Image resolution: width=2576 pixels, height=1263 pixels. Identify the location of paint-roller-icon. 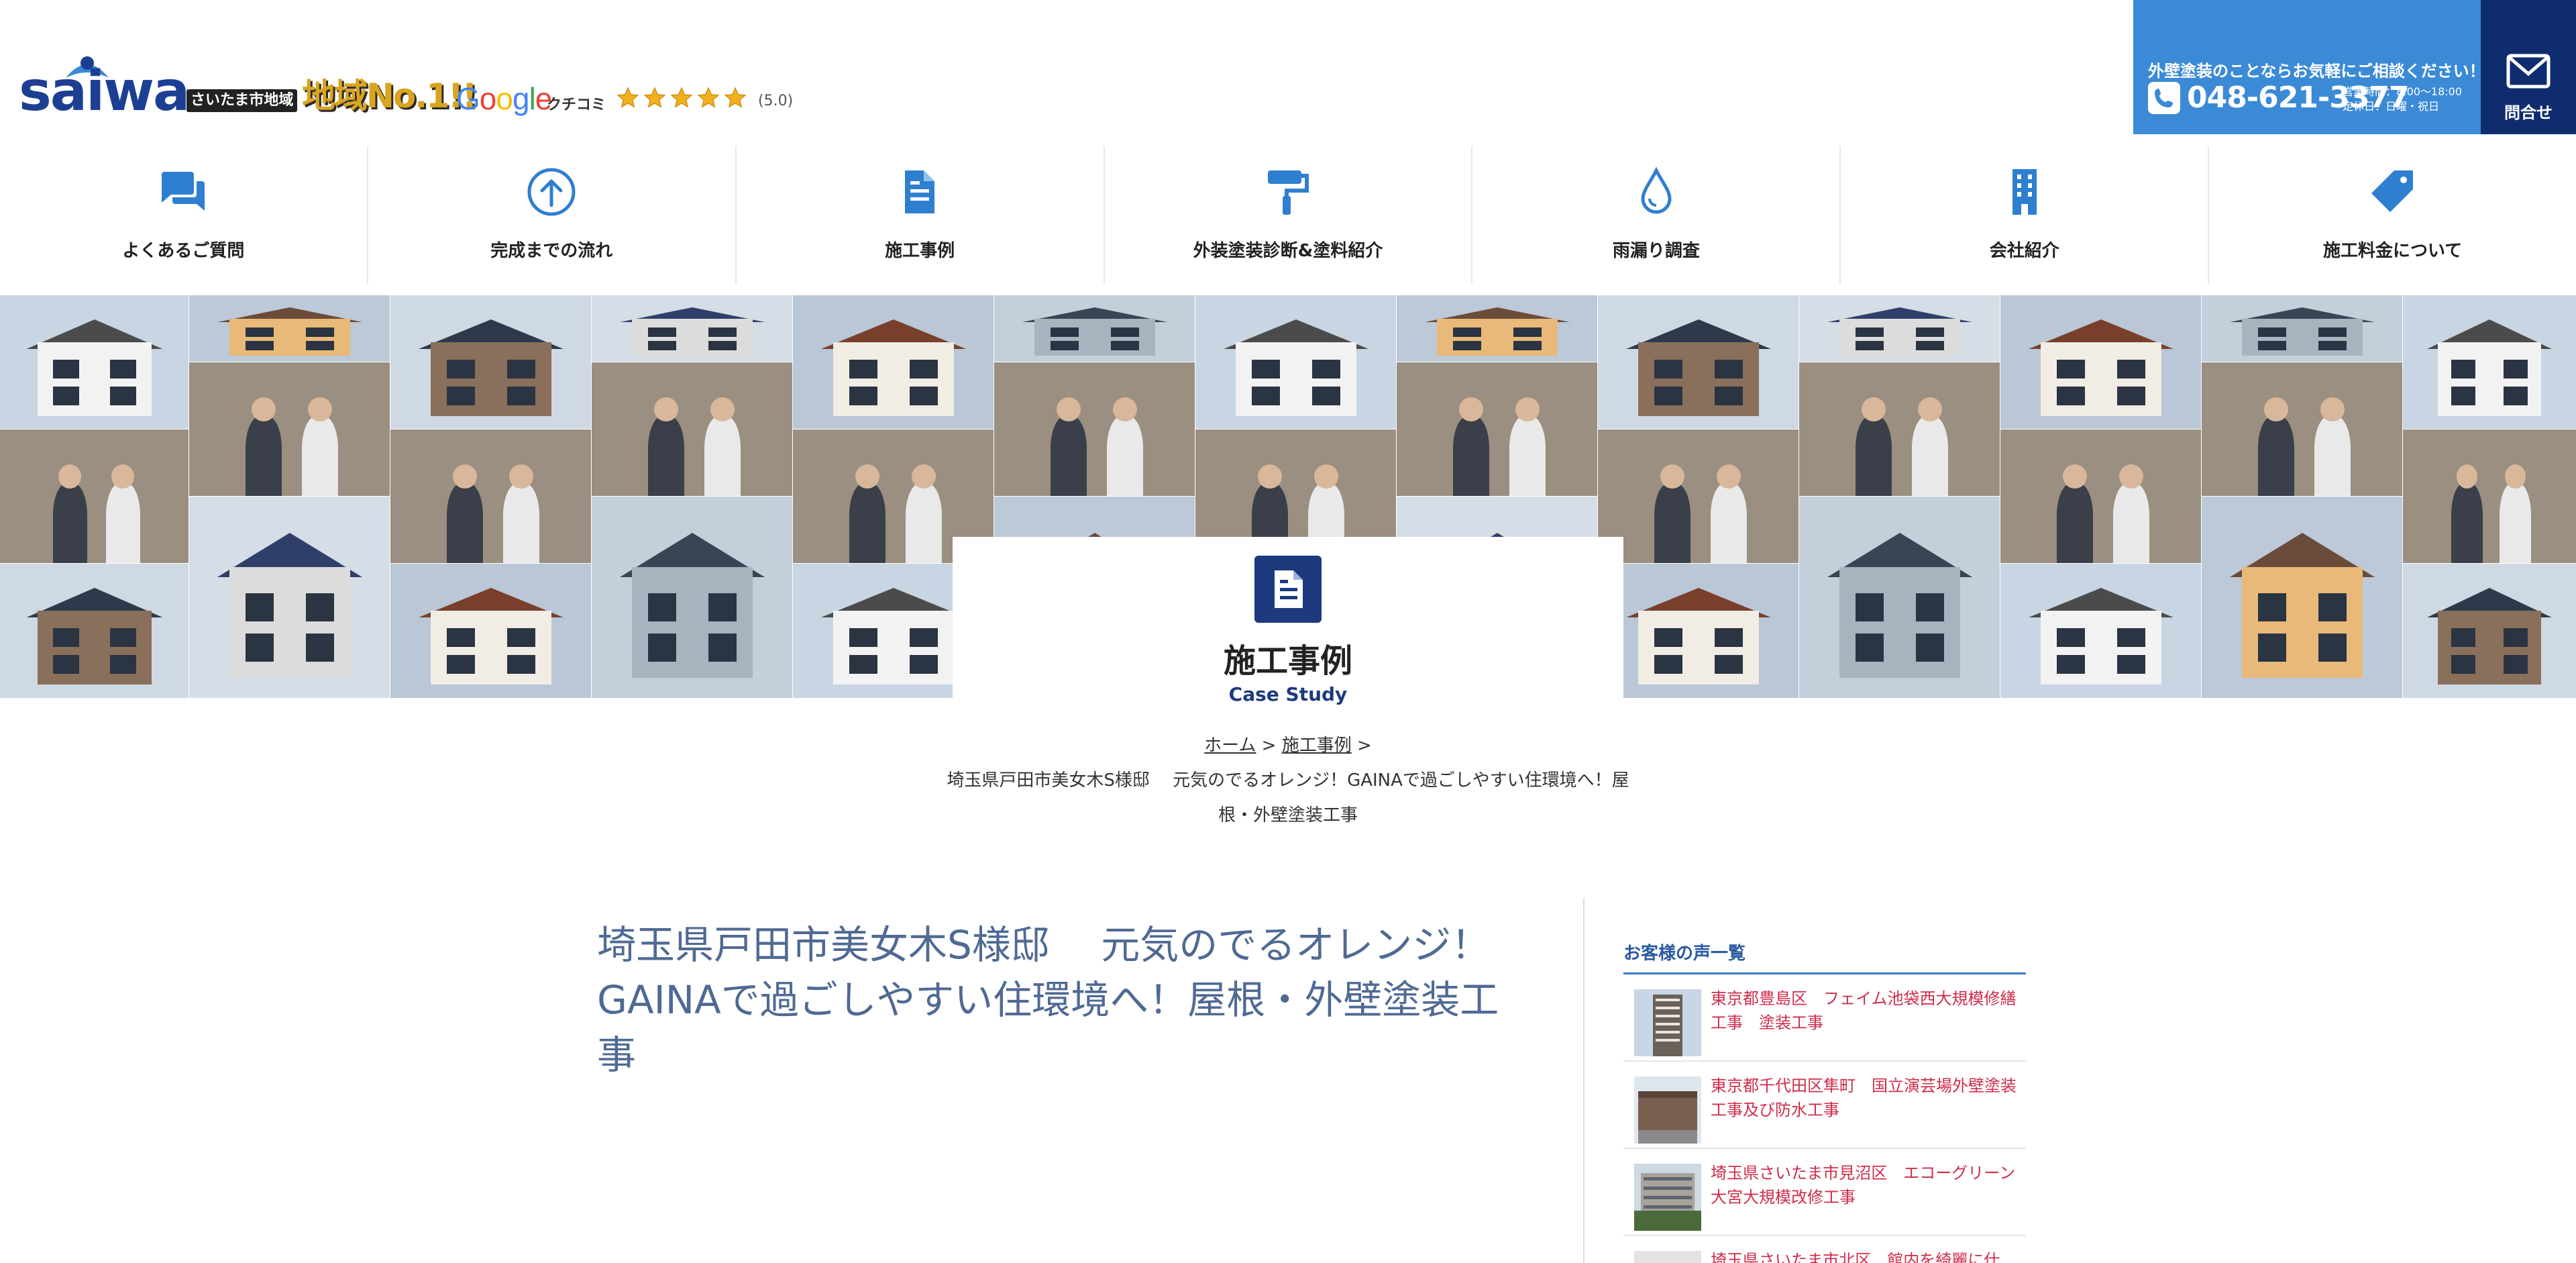
(1288, 192).